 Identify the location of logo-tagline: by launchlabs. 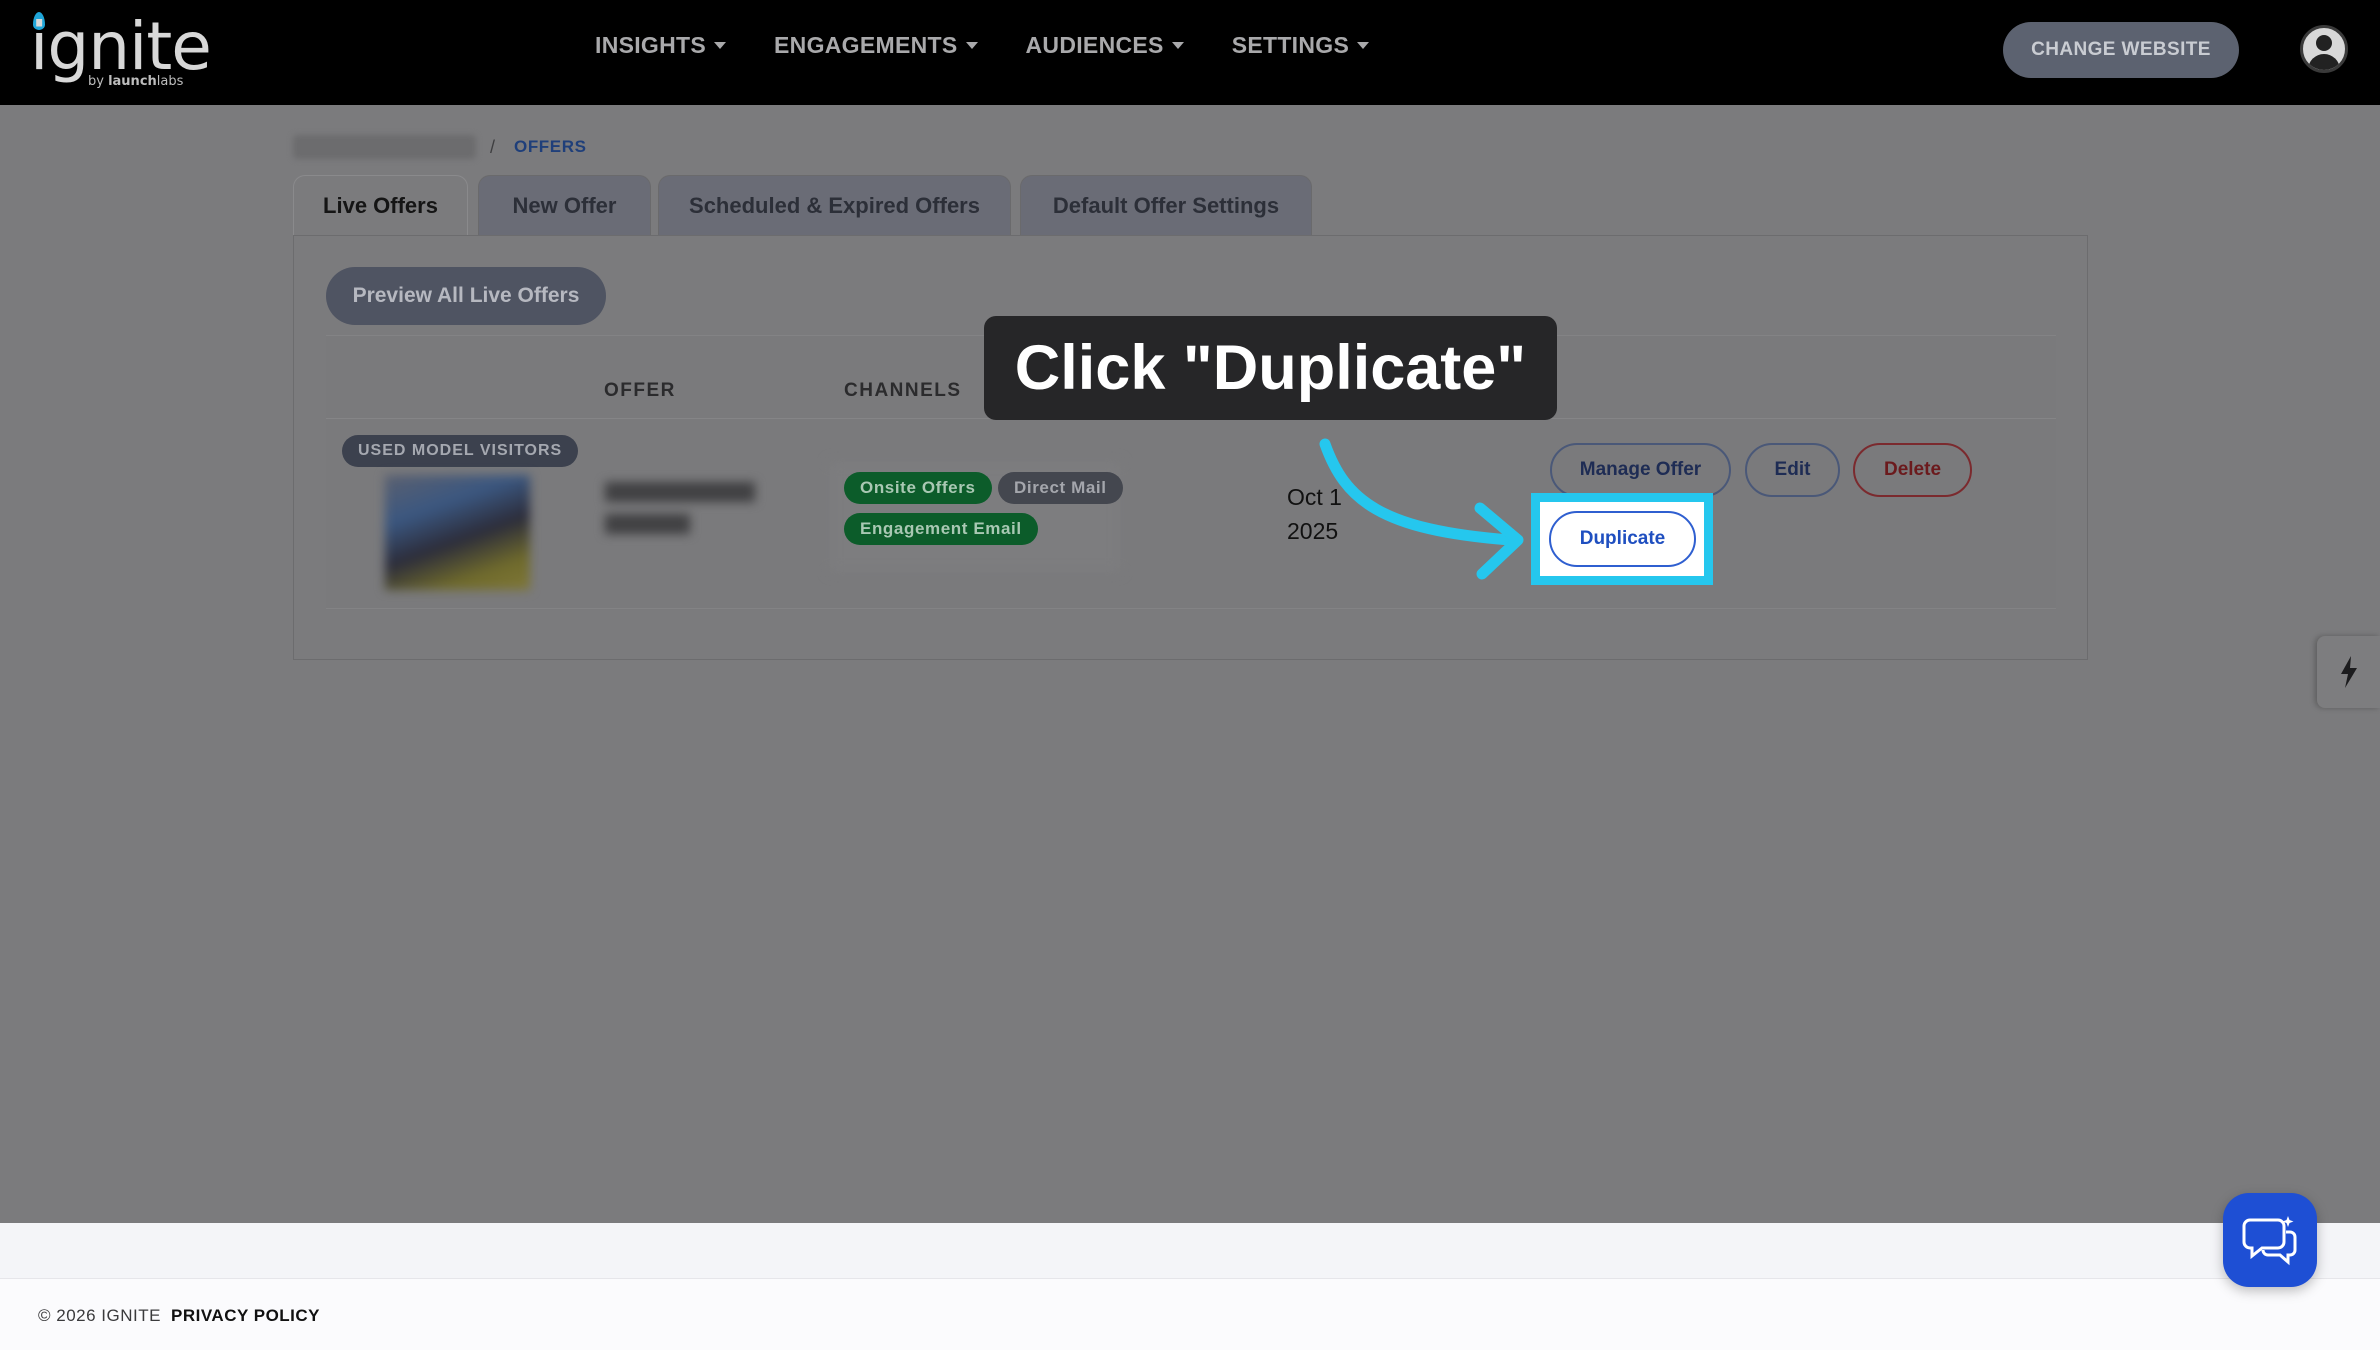
(136, 81).